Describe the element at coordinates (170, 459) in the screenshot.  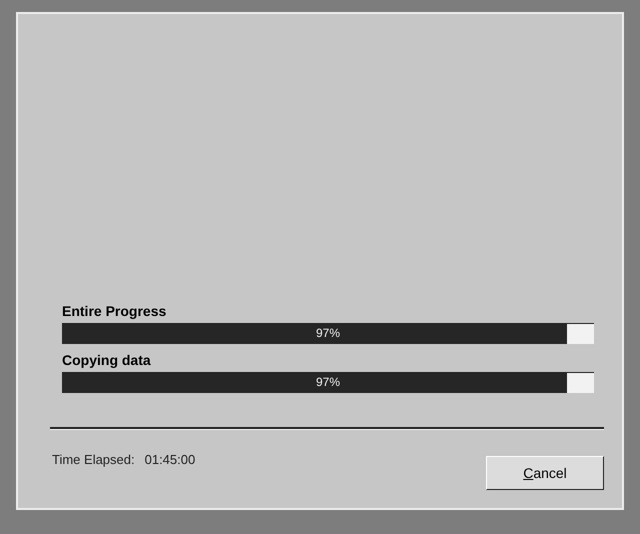
I see `time-elapsed-value: 01:45:00` at that location.